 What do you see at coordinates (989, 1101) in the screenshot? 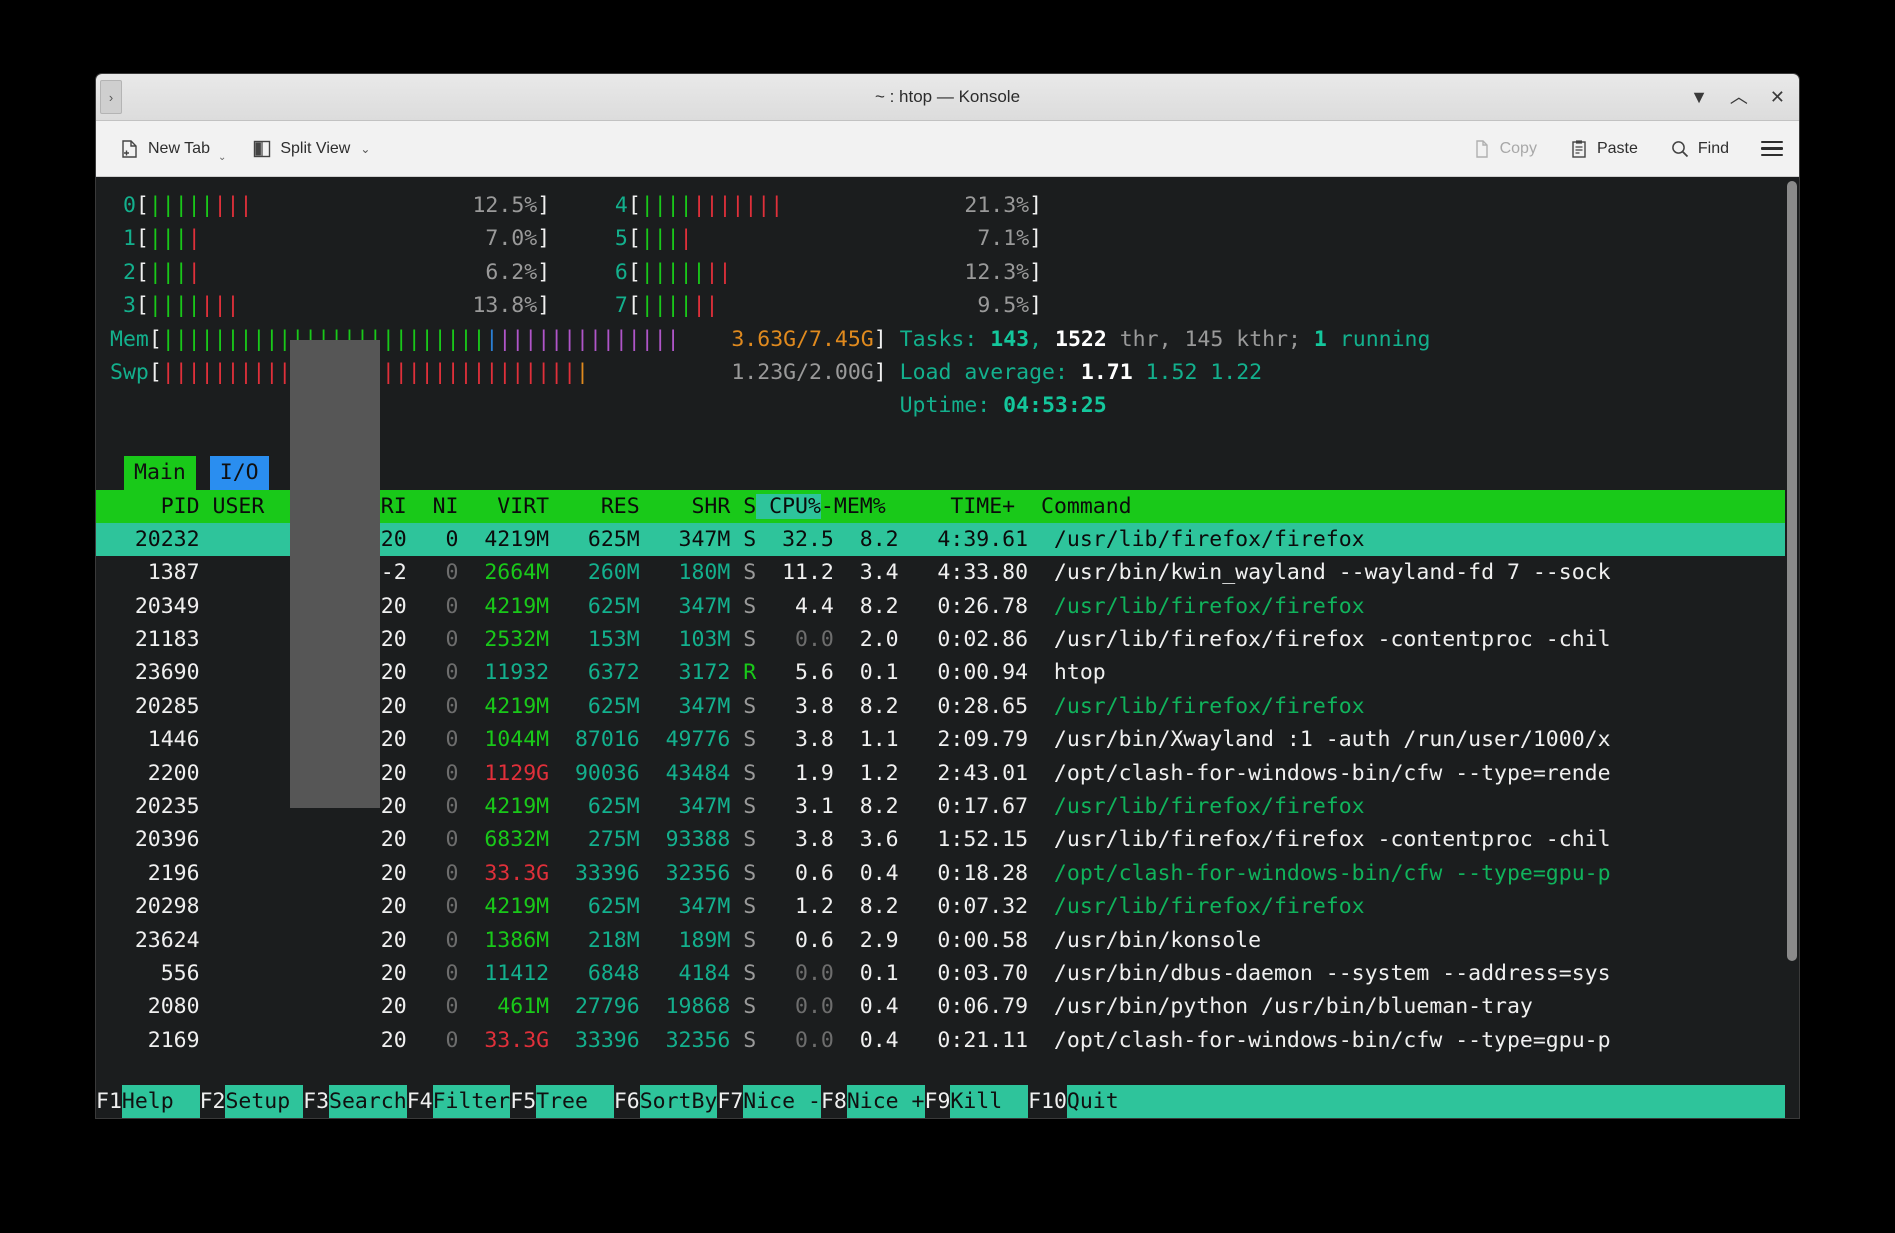
I see `fn-label-f9: Kill` at bounding box center [989, 1101].